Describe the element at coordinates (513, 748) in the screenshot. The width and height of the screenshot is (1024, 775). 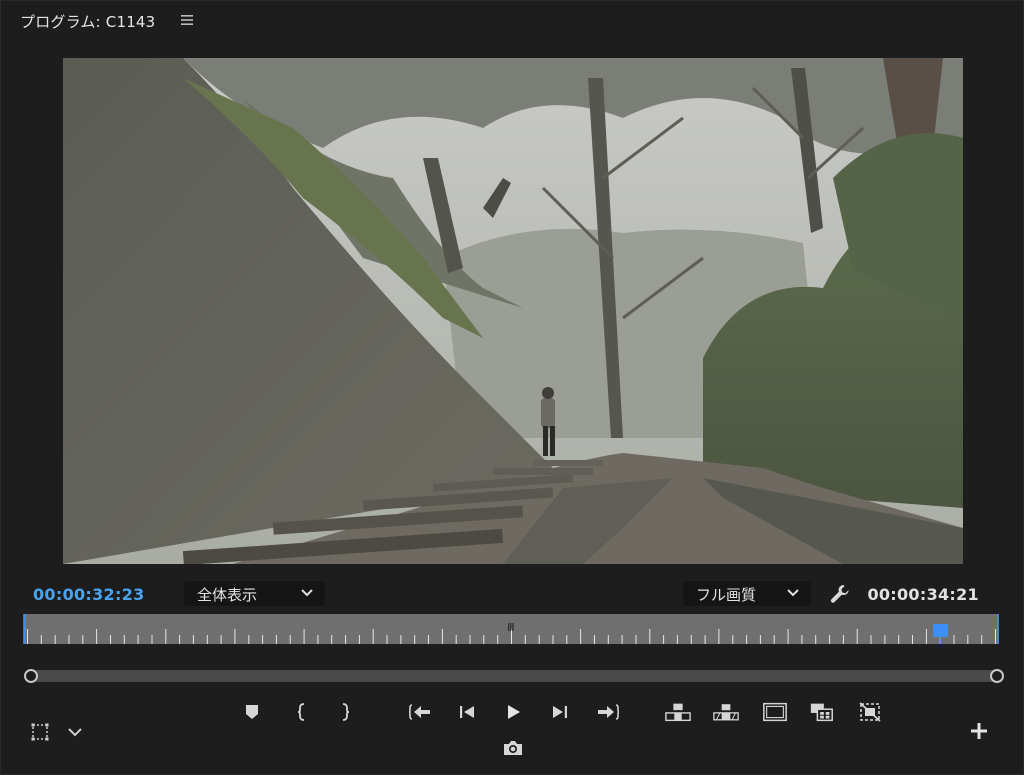
I see `export-frame-camera-button` at that location.